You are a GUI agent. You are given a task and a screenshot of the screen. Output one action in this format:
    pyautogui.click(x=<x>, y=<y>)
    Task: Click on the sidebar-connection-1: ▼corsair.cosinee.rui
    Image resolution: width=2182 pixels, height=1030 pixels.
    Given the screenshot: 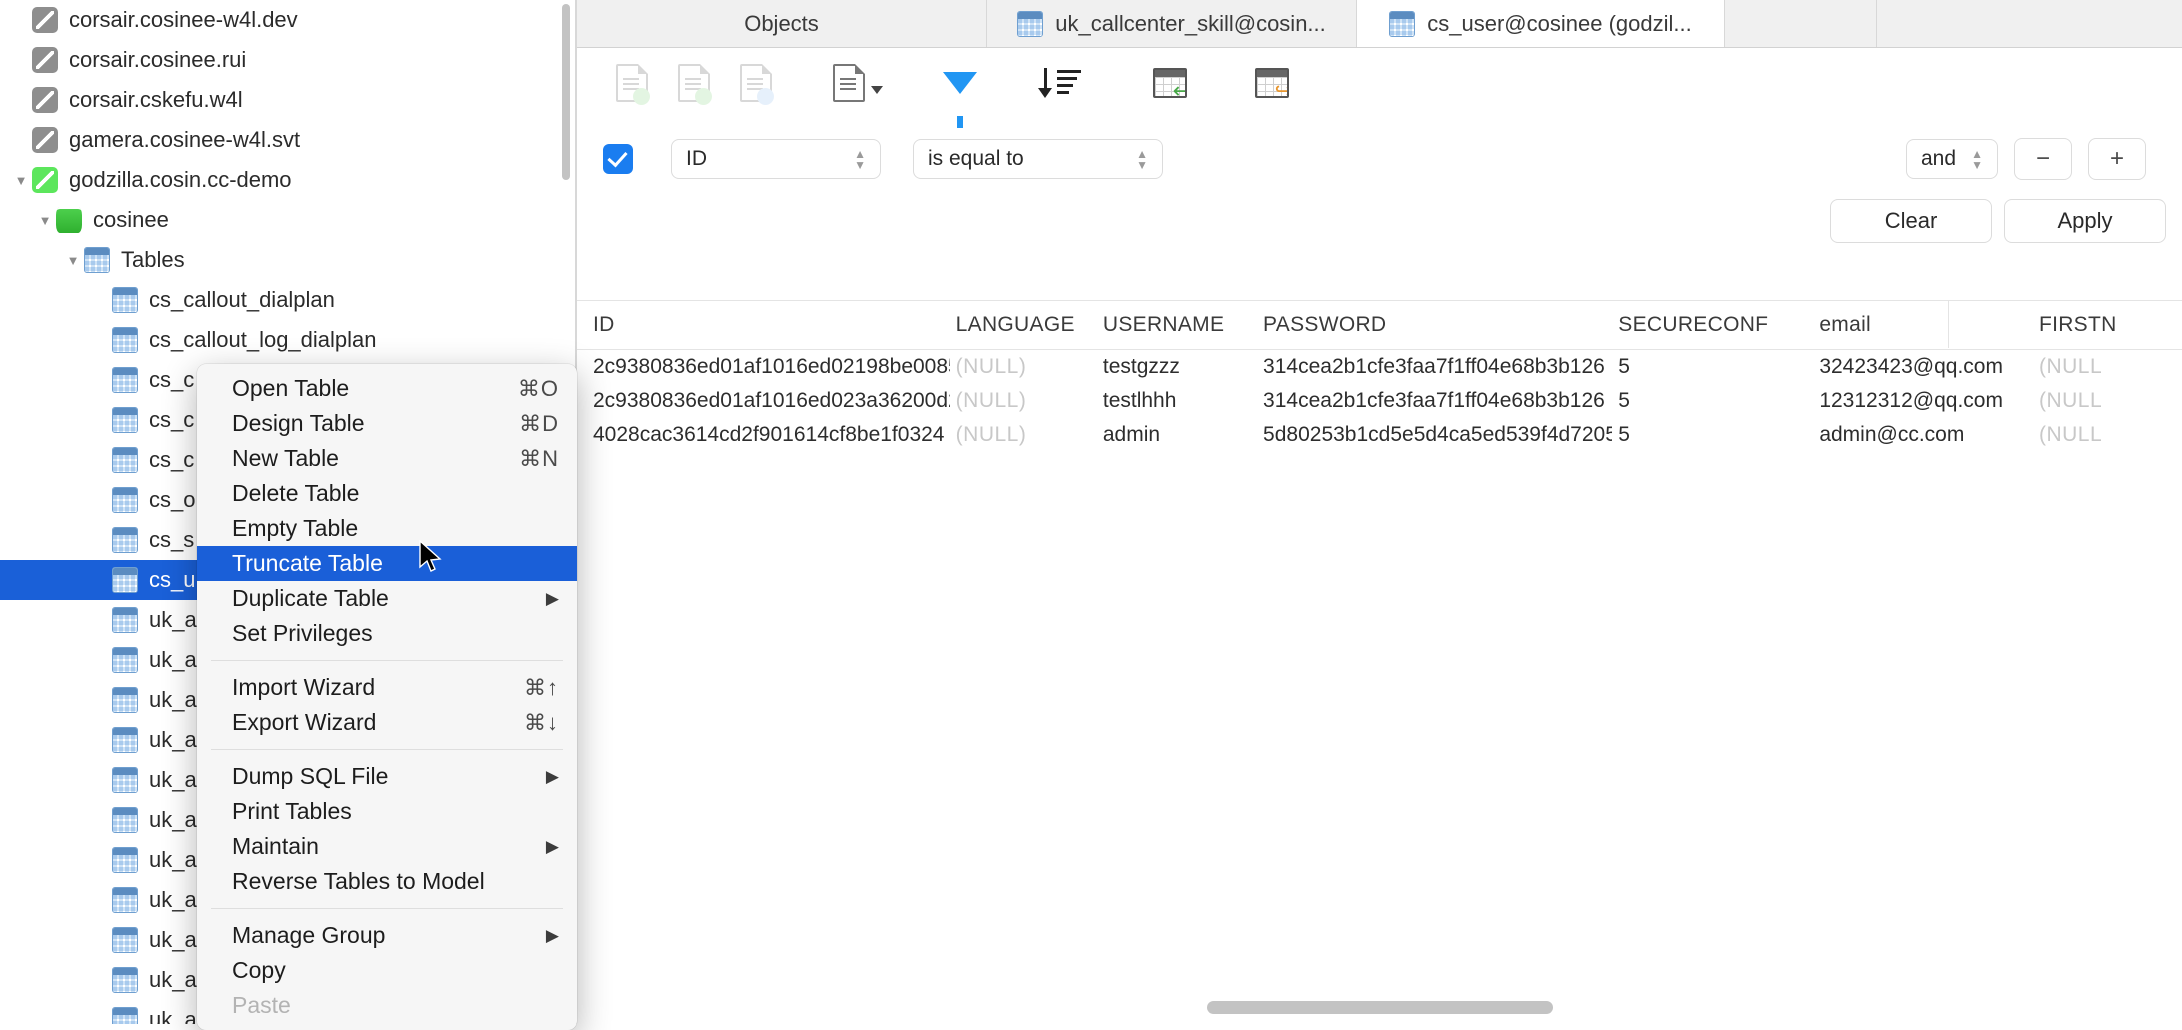 What is the action you would take?
    pyautogui.click(x=288, y=60)
    